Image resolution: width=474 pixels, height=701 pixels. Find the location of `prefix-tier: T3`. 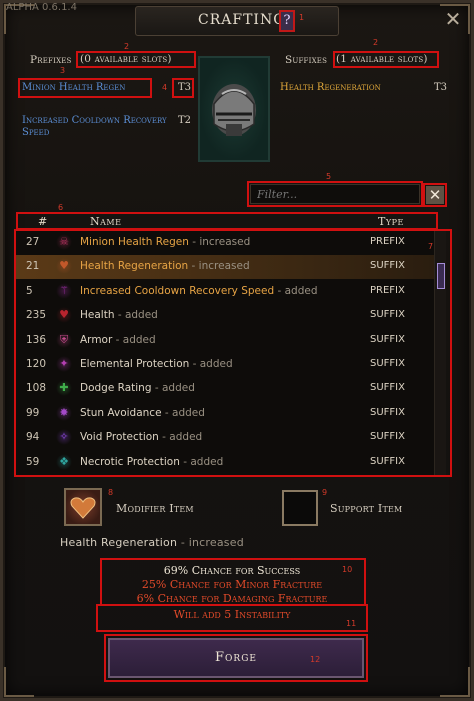

prefix-tier: T3 is located at coordinates (185, 87).